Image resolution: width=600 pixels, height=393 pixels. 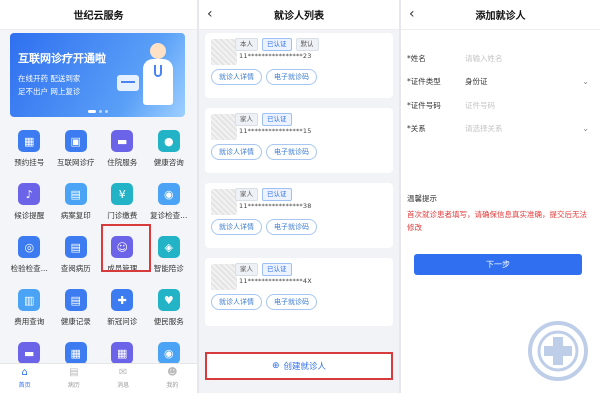 What do you see at coordinates (275, 281) in the screenshot?
I see `id-number: 11****************4X` at bounding box center [275, 281].